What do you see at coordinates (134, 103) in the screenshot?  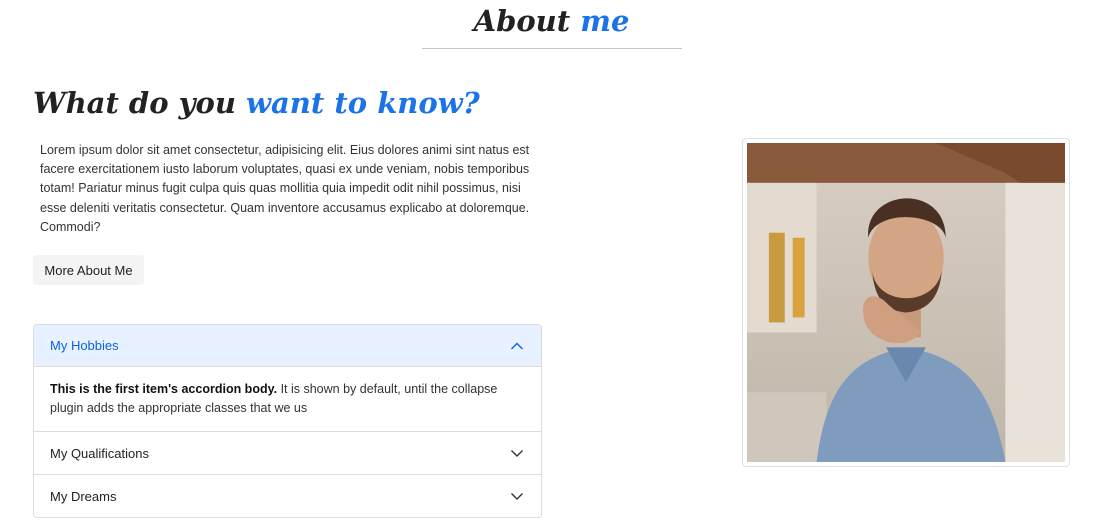 I see `heading-main: What do you` at bounding box center [134, 103].